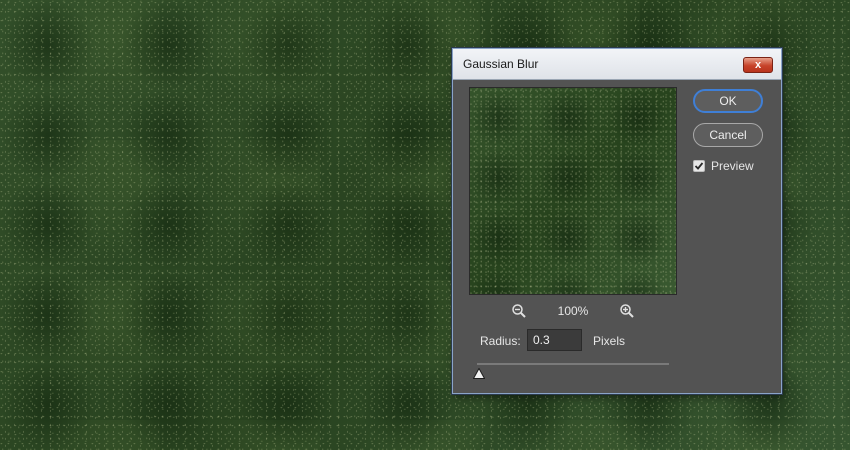  What do you see at coordinates (573, 364) in the screenshot?
I see `radius-slider-track` at bounding box center [573, 364].